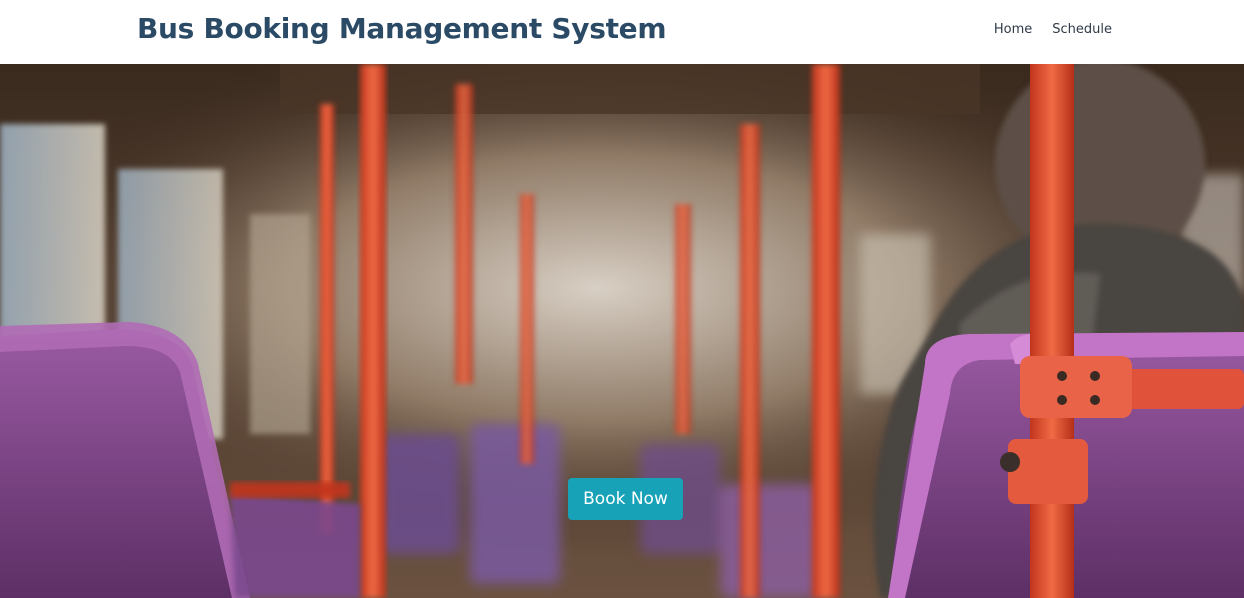 The height and width of the screenshot is (598, 1244). I want to click on nav-link-home: Home, so click(1013, 29).